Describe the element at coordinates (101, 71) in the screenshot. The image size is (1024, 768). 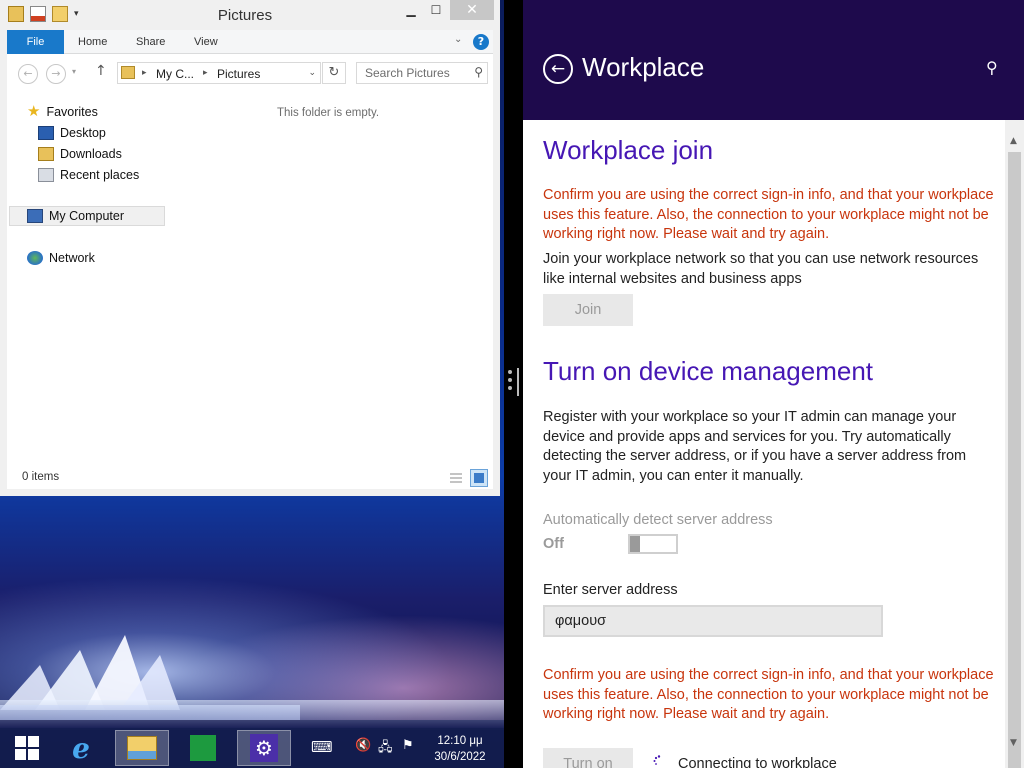
I see `up-button: ↑` at that location.